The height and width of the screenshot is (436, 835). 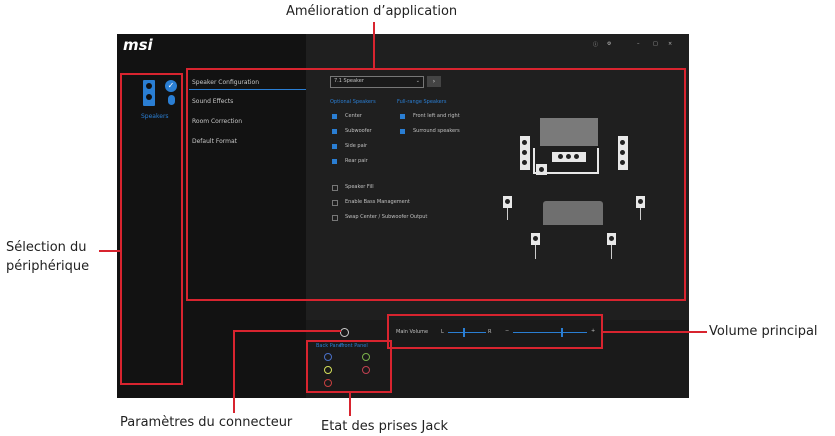 I want to click on callout-device-selection-2: périphérique, so click(x=48, y=266).